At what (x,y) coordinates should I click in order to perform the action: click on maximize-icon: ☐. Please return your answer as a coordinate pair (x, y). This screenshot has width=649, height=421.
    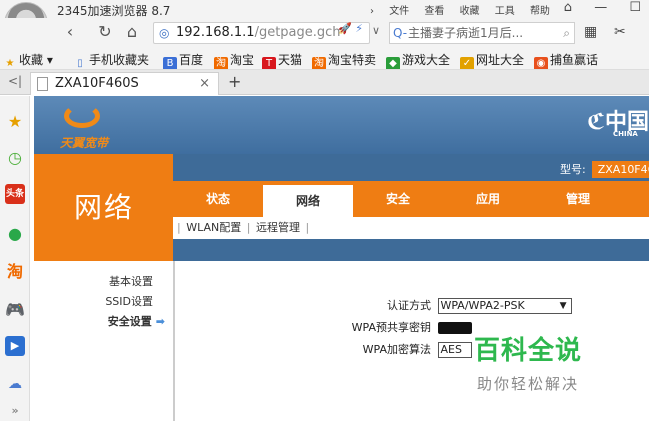
    Looking at the image, I should click on (635, 7).